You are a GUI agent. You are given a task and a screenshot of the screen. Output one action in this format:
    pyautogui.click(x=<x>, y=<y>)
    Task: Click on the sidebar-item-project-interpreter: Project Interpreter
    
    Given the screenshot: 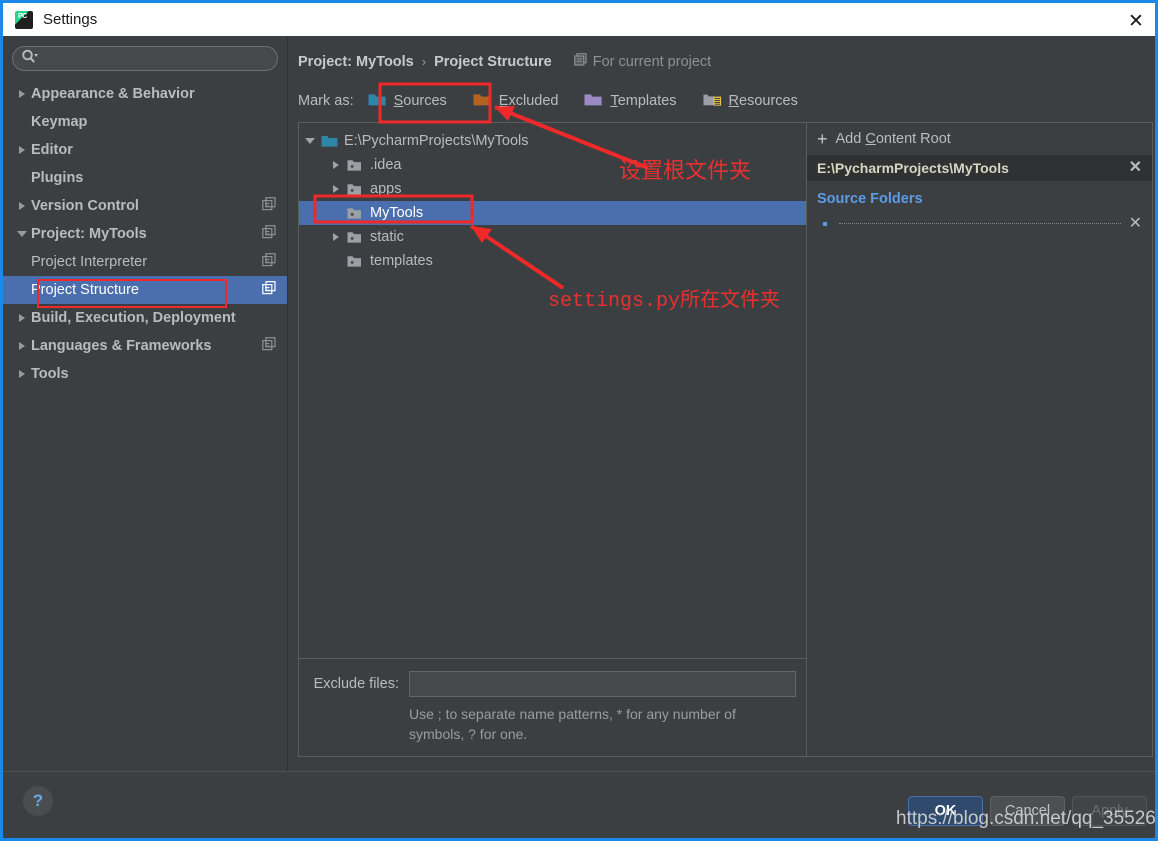 What is the action you would take?
    pyautogui.click(x=145, y=262)
    